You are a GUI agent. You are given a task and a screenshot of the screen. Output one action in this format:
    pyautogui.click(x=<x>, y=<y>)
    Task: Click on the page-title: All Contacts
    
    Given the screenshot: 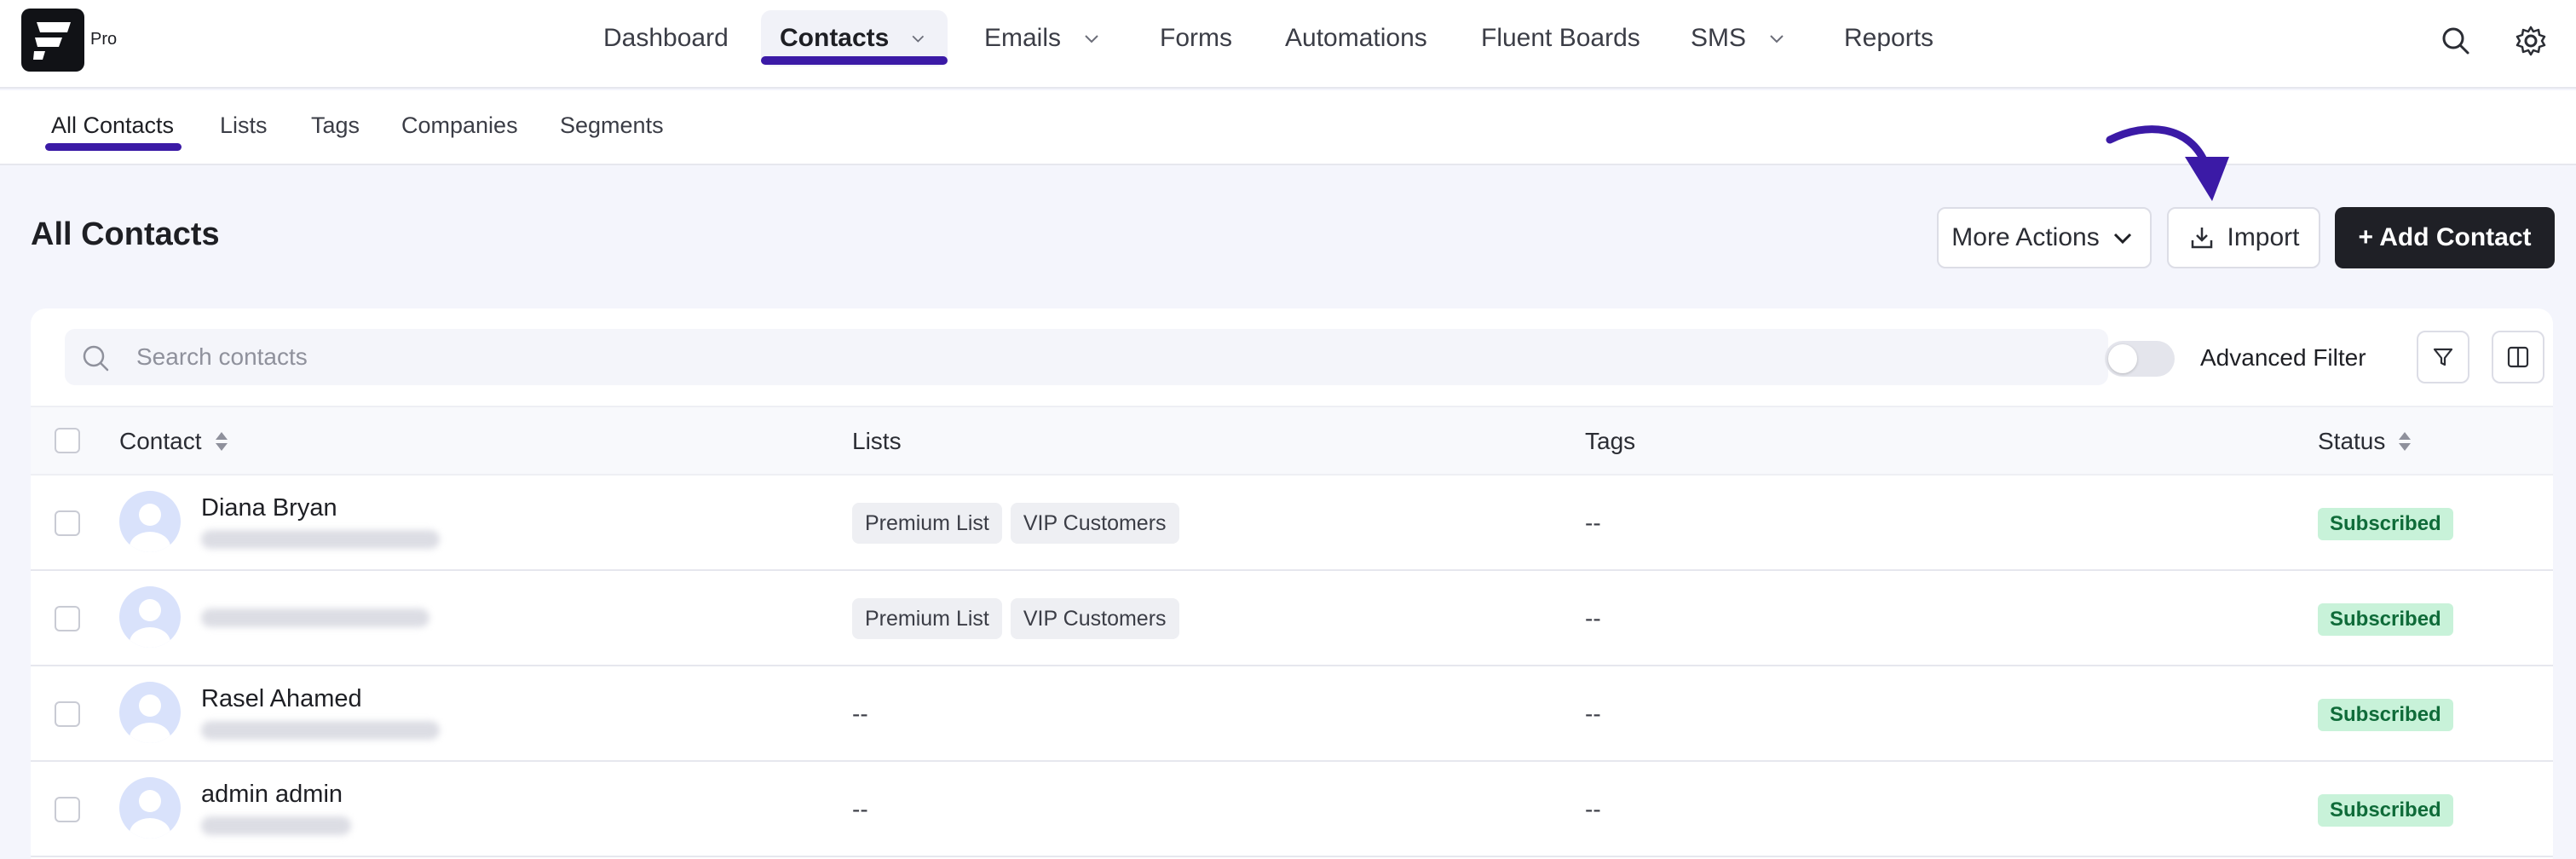 What is the action you would take?
    pyautogui.click(x=125, y=234)
    